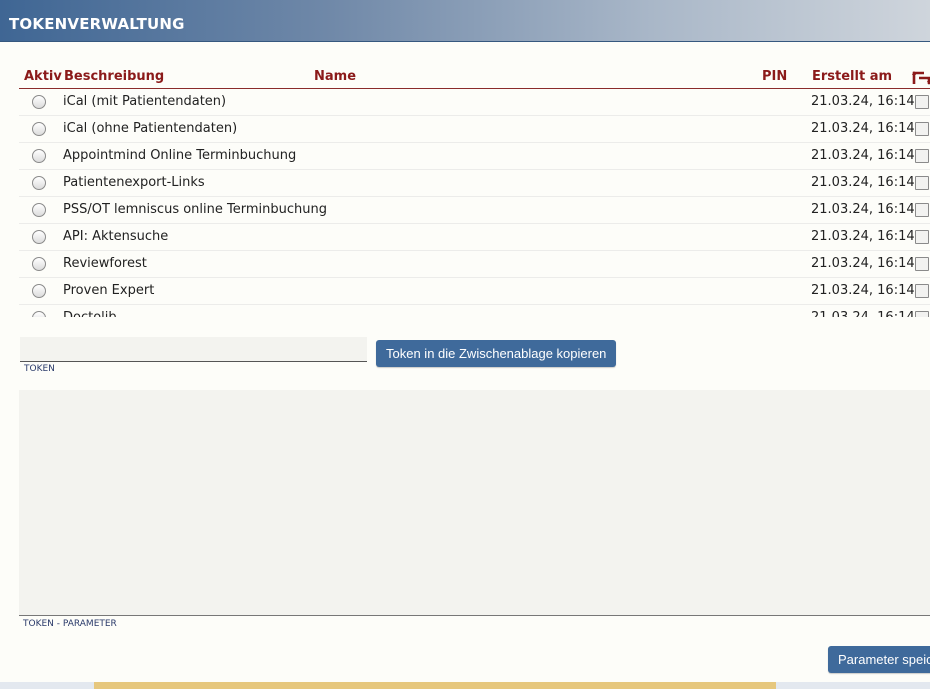 This screenshot has height=689, width=930. I want to click on token-parameter-label: TOKEN - PARAMETER, so click(70, 624).